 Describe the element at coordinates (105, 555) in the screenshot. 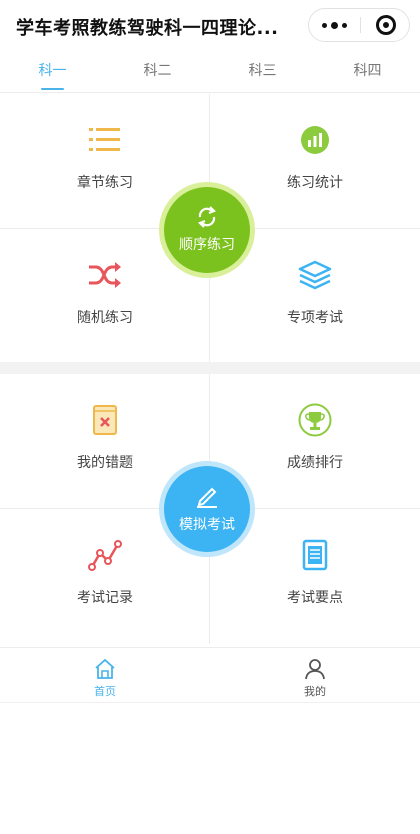

I see `line-chart-icon` at that location.